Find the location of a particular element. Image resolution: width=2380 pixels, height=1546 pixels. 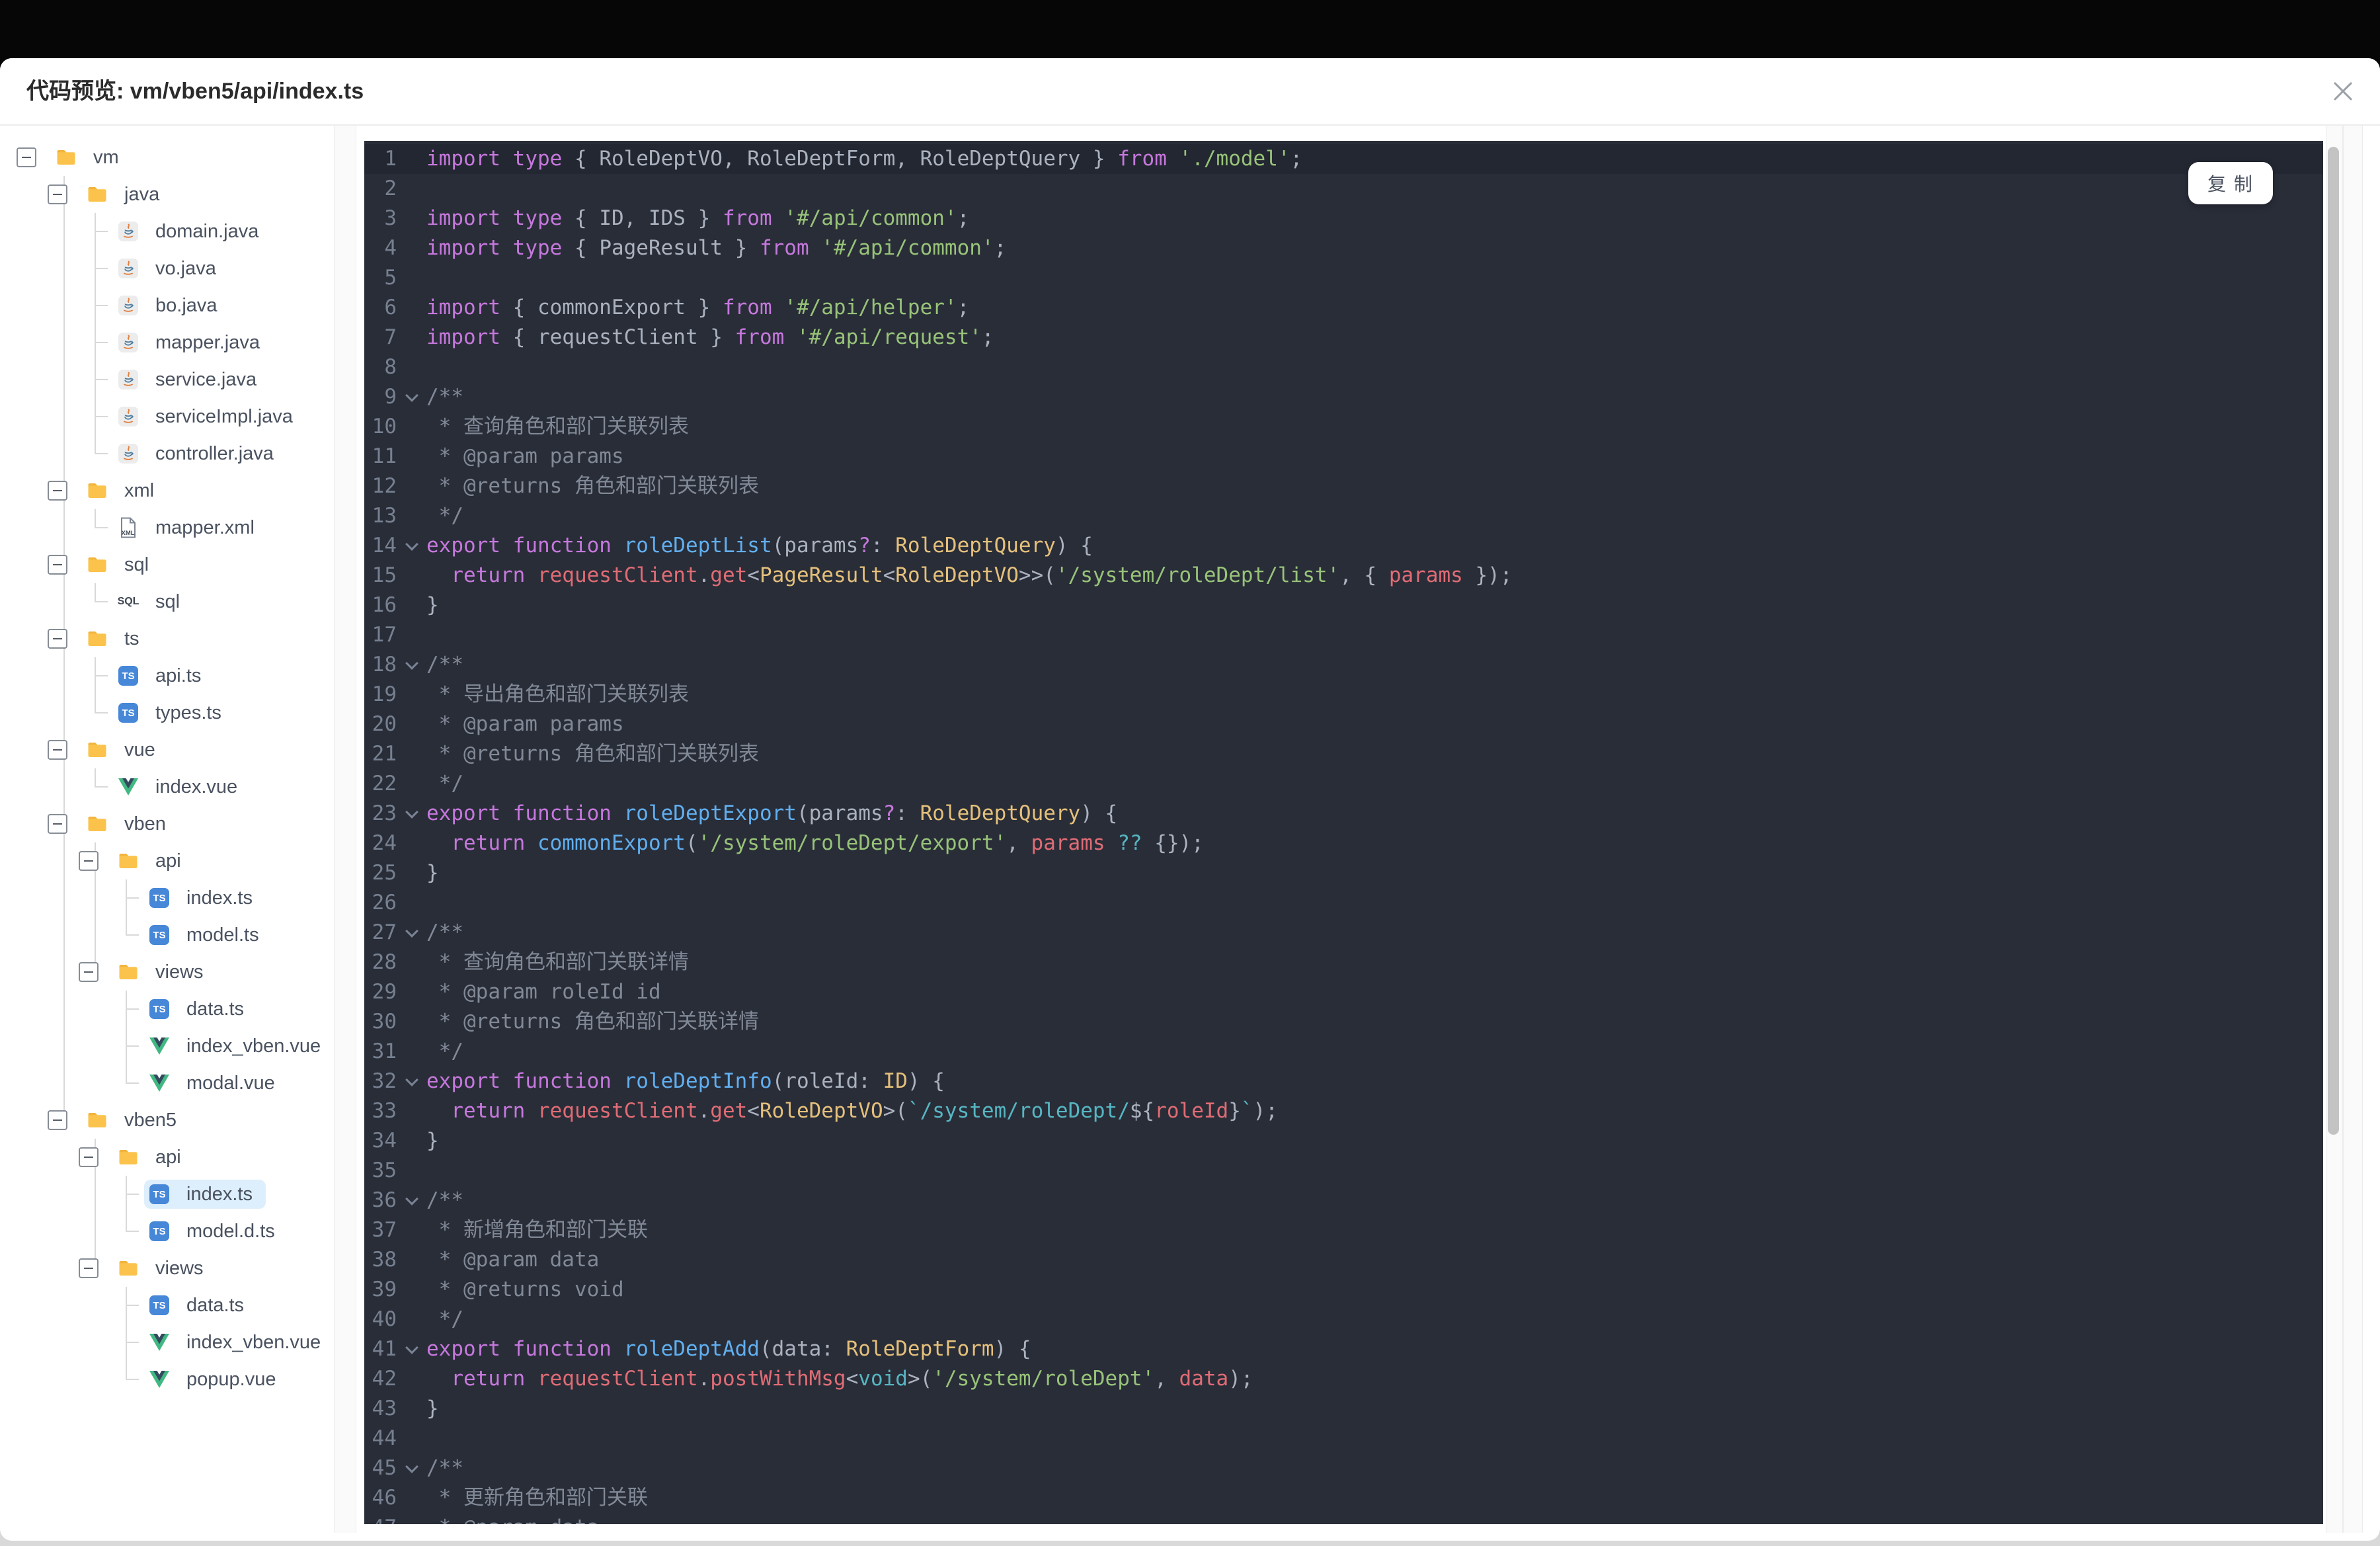

code-scrollbar-thumb is located at coordinates (2333, 641).